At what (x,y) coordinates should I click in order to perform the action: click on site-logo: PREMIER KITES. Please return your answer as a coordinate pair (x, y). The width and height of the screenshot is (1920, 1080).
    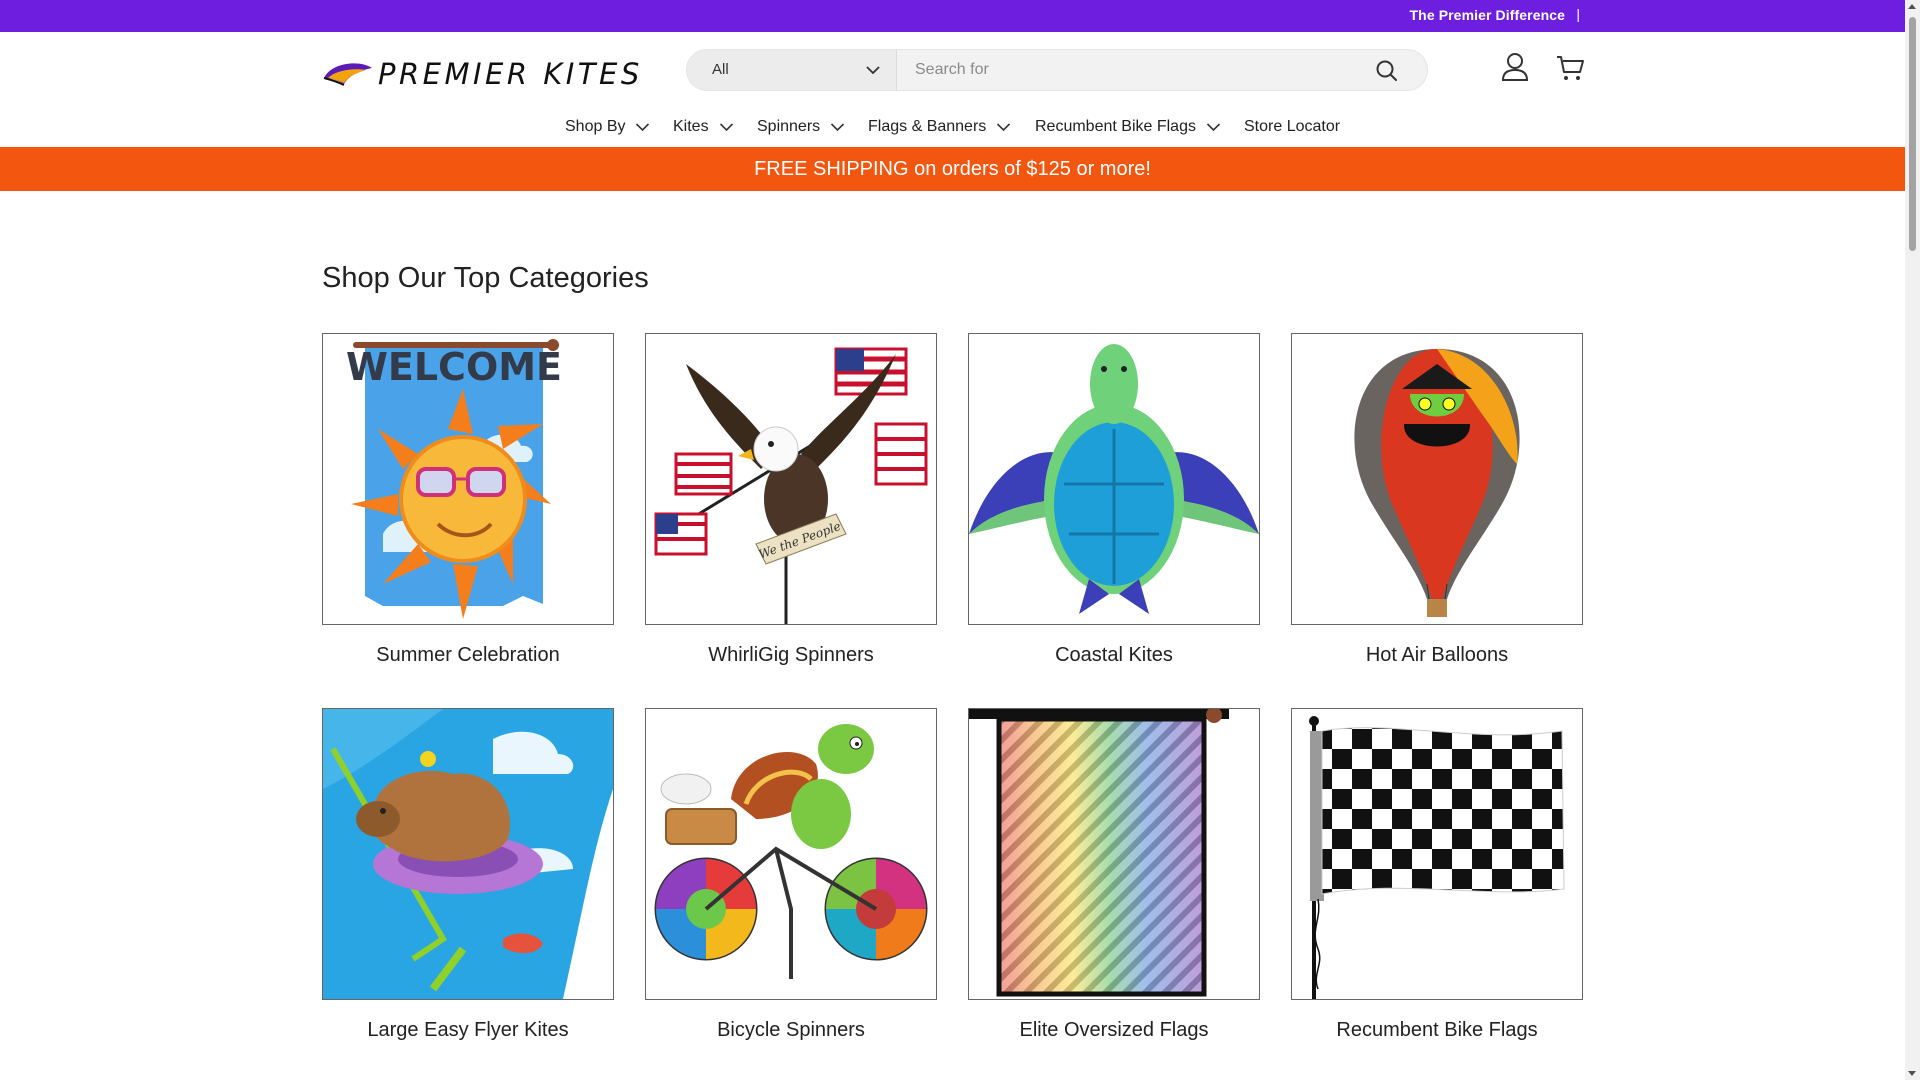
    Looking at the image, I should click on (480, 74).